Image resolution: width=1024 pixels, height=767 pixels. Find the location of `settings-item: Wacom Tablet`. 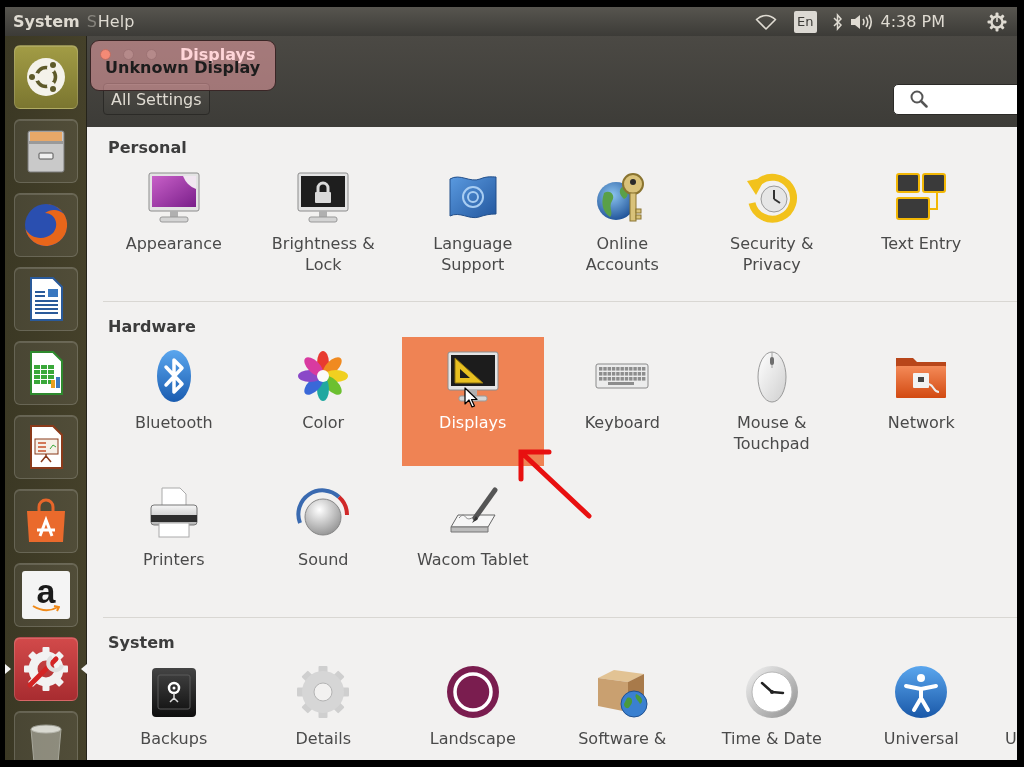

settings-item: Wacom Tablet is located at coordinates (472, 538).